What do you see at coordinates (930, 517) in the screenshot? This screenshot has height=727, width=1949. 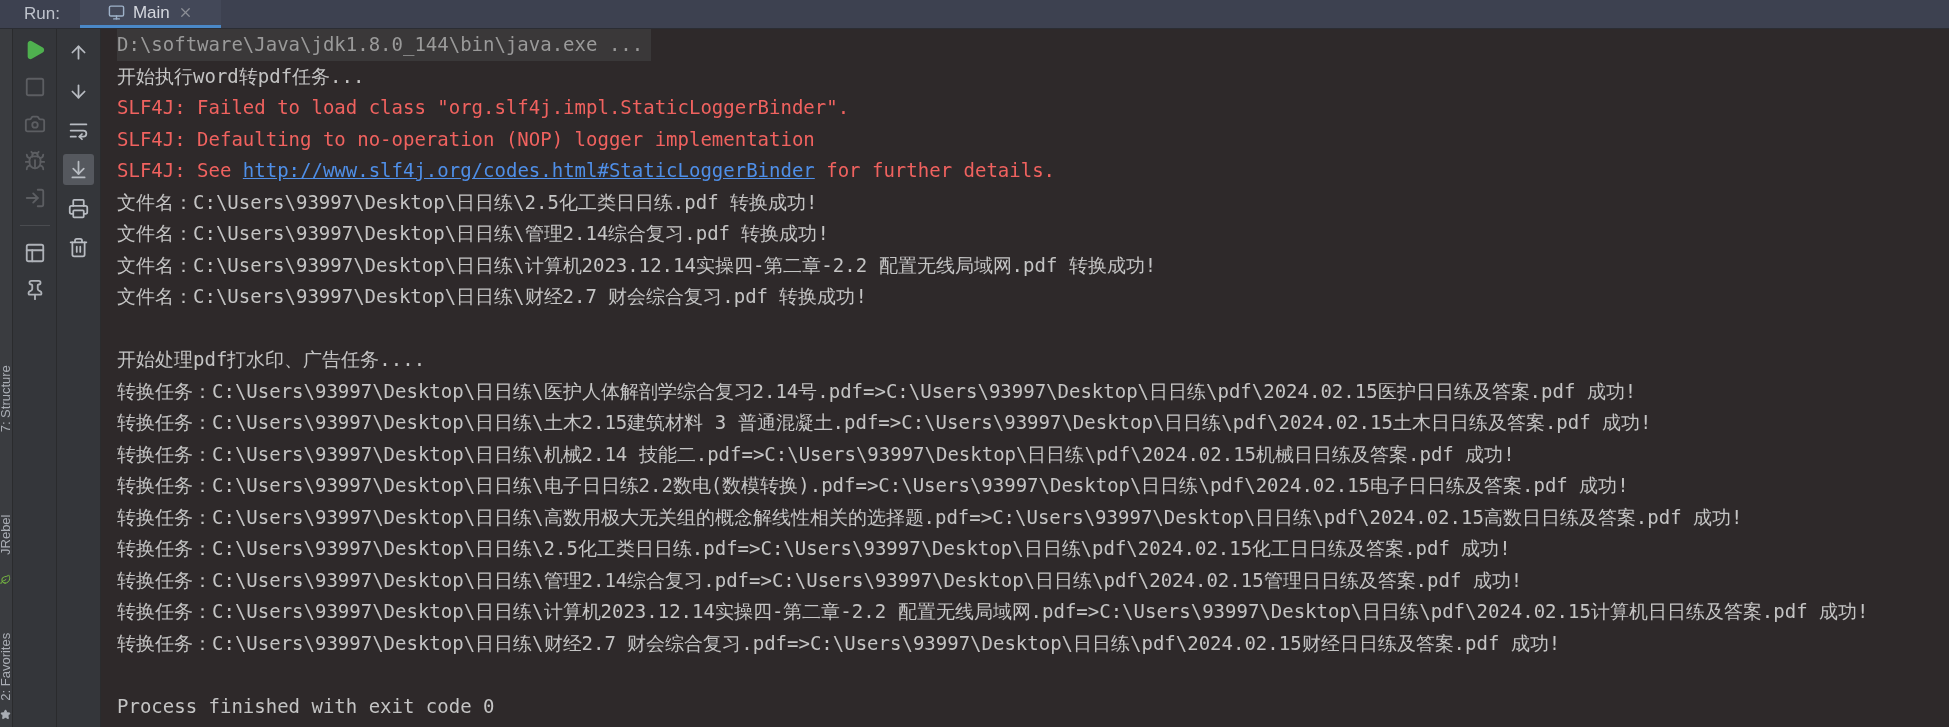 I see `console-line: 转换任务：C:\Users\93997\Desktop\日日练\高数用极大无关组的概念解线性相关的选择题.pdf=>C:\Users\93997\Desktop\日日练\pdf\2024.02.15高数日日练及答案.pdf 成功!` at bounding box center [930, 517].